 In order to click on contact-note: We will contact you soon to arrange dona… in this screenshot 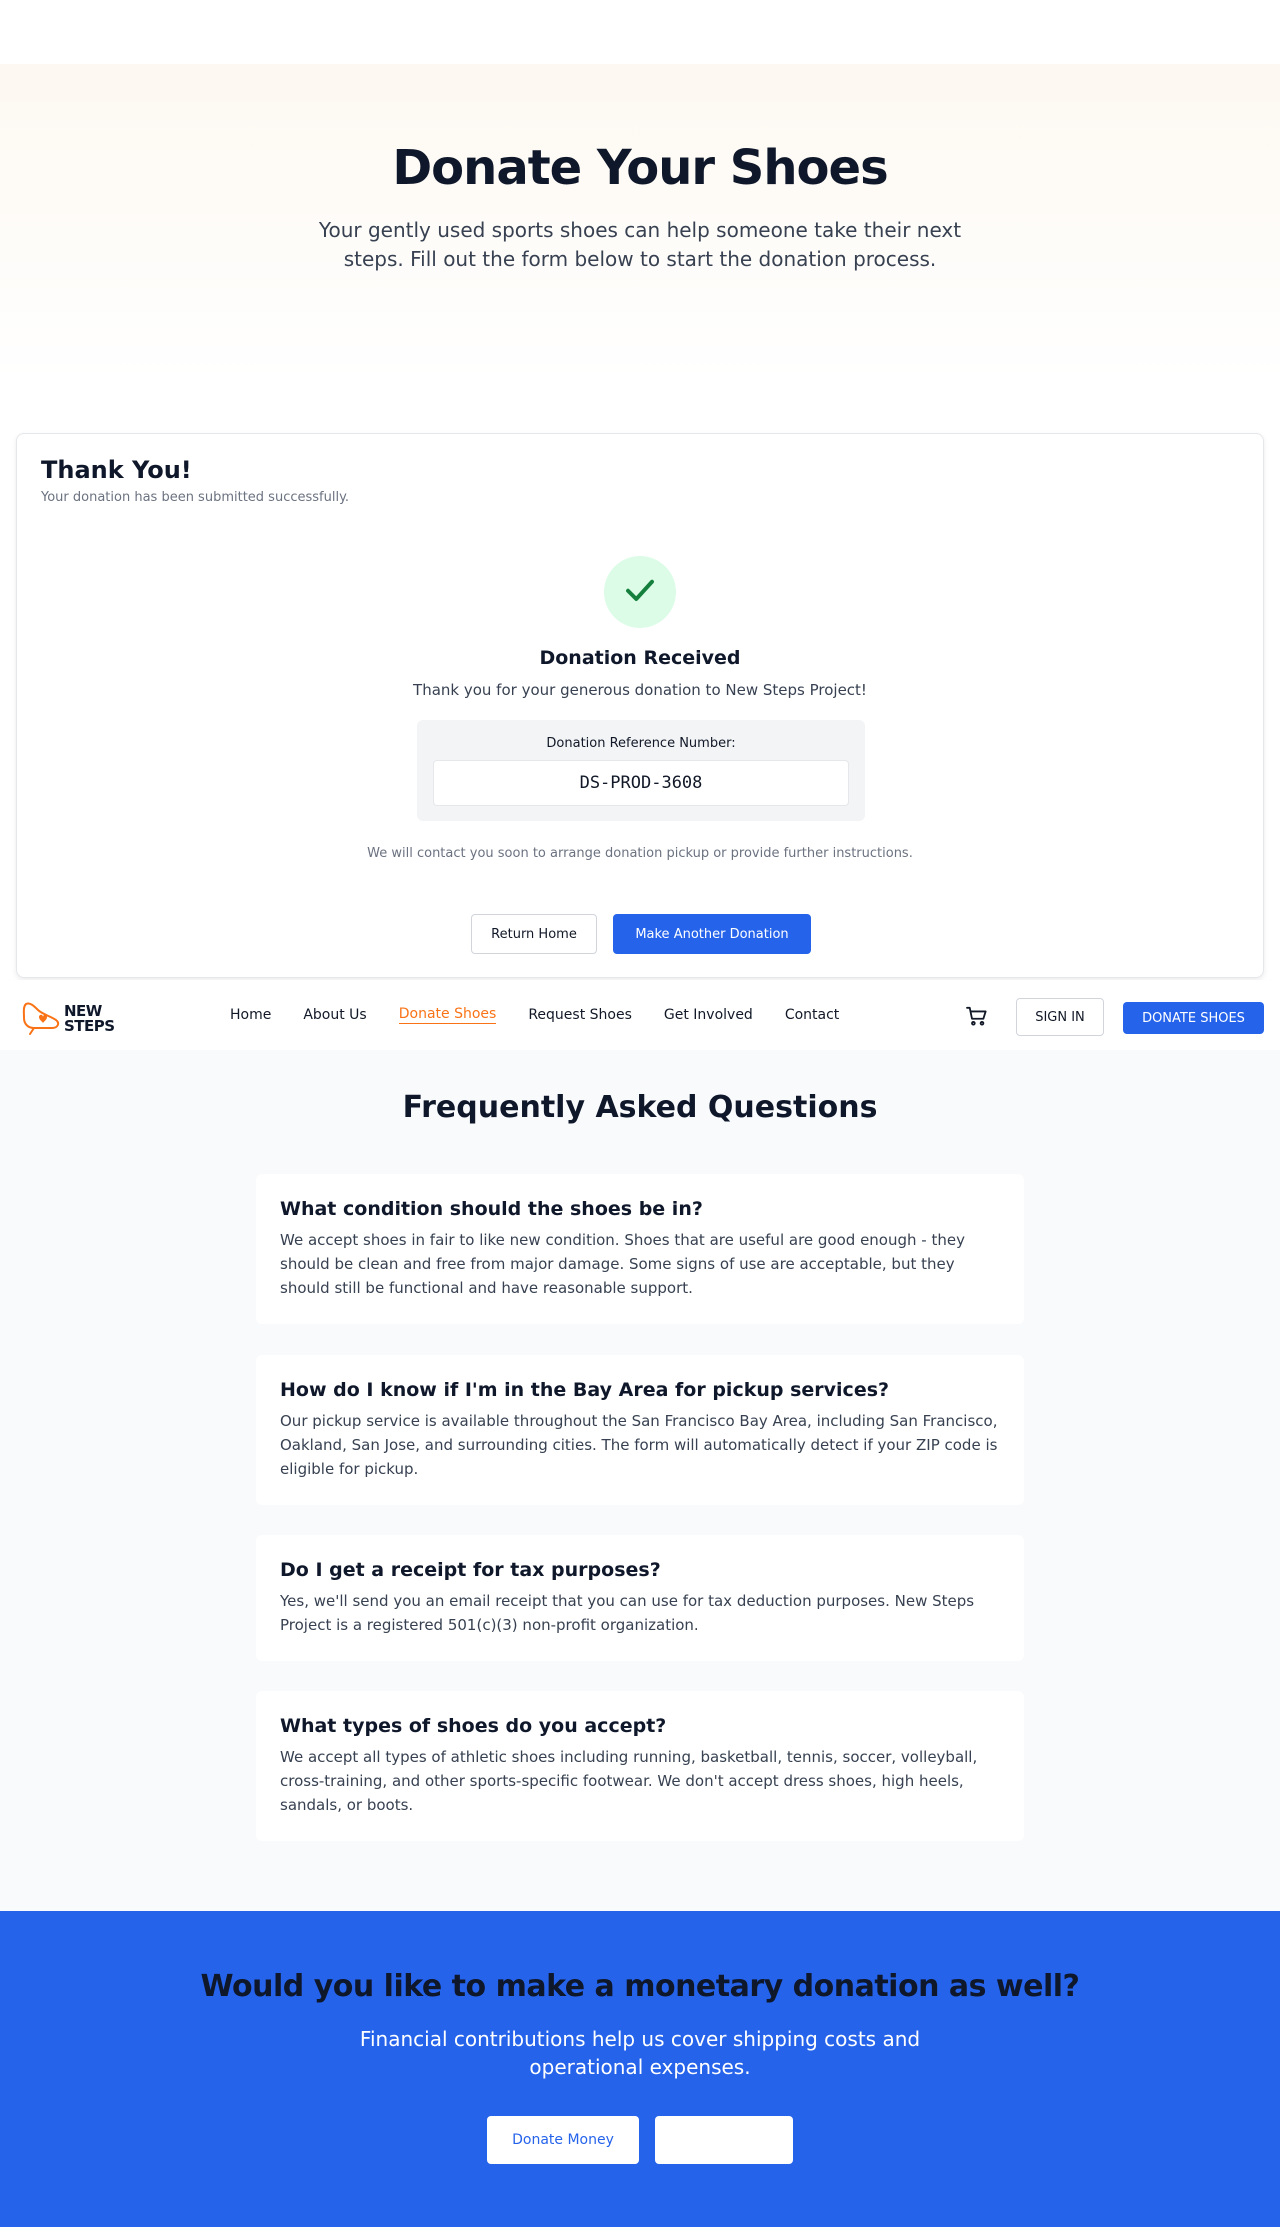, I will do `click(640, 853)`.